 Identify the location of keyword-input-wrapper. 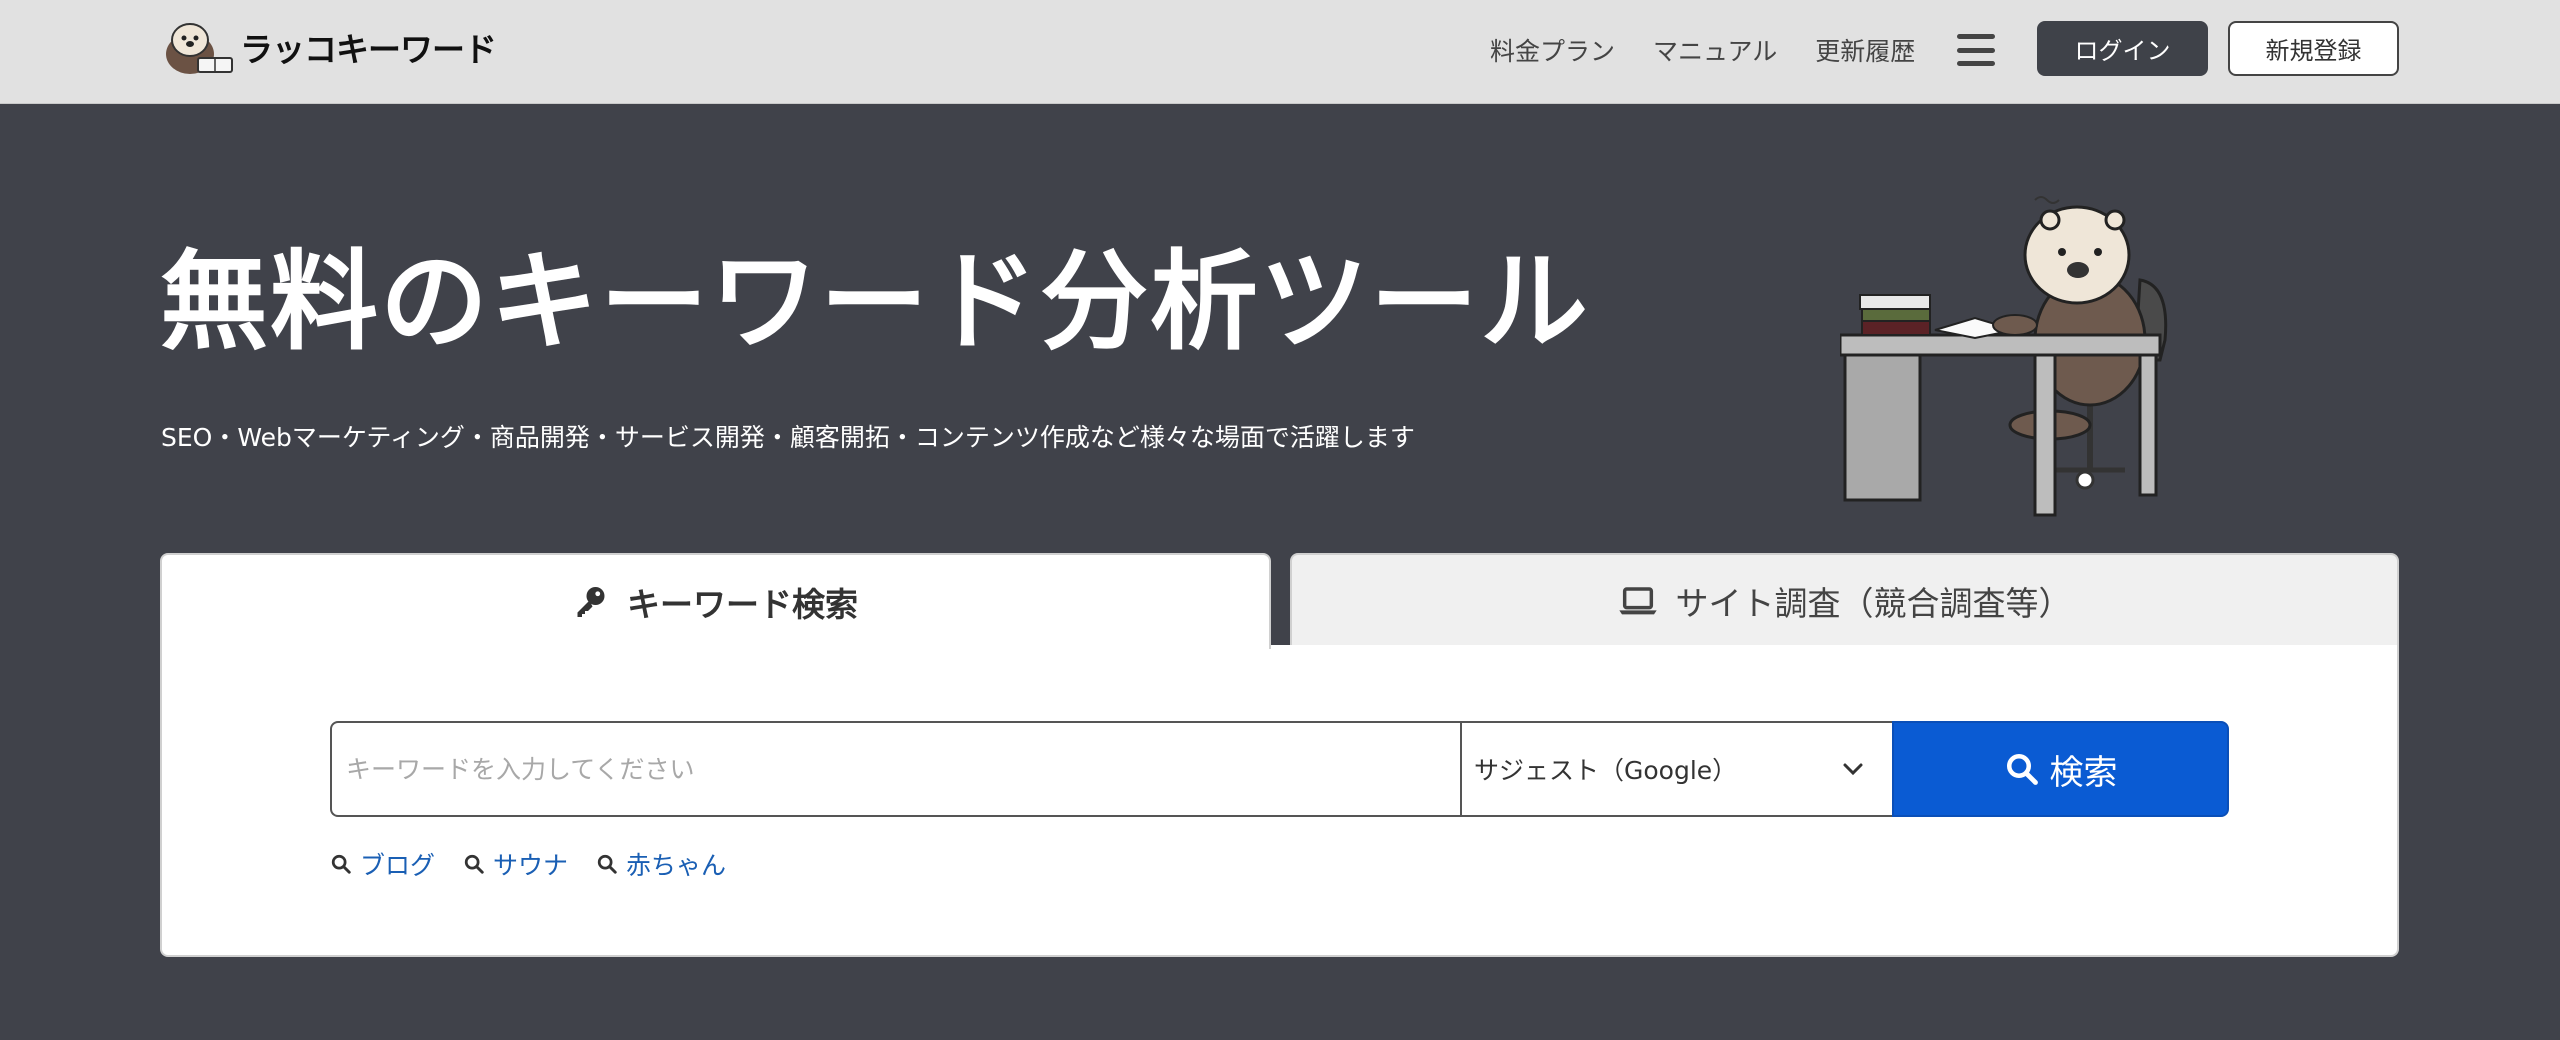
(895, 769).